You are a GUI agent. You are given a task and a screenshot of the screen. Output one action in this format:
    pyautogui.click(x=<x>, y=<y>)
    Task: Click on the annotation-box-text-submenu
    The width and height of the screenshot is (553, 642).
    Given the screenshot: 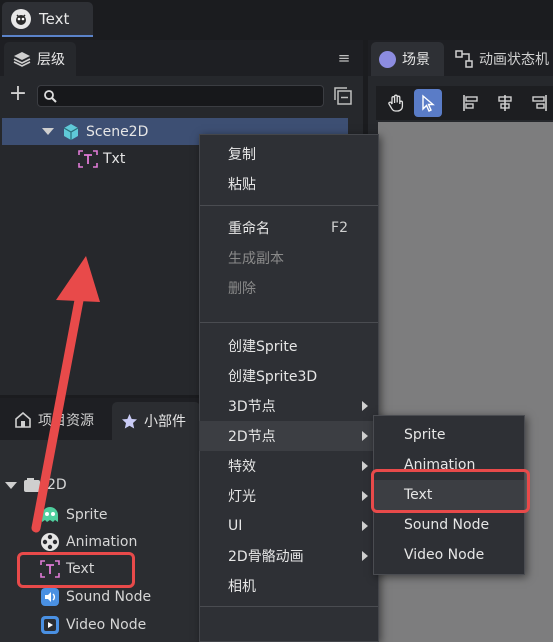 What is the action you would take?
    pyautogui.click(x=450, y=491)
    